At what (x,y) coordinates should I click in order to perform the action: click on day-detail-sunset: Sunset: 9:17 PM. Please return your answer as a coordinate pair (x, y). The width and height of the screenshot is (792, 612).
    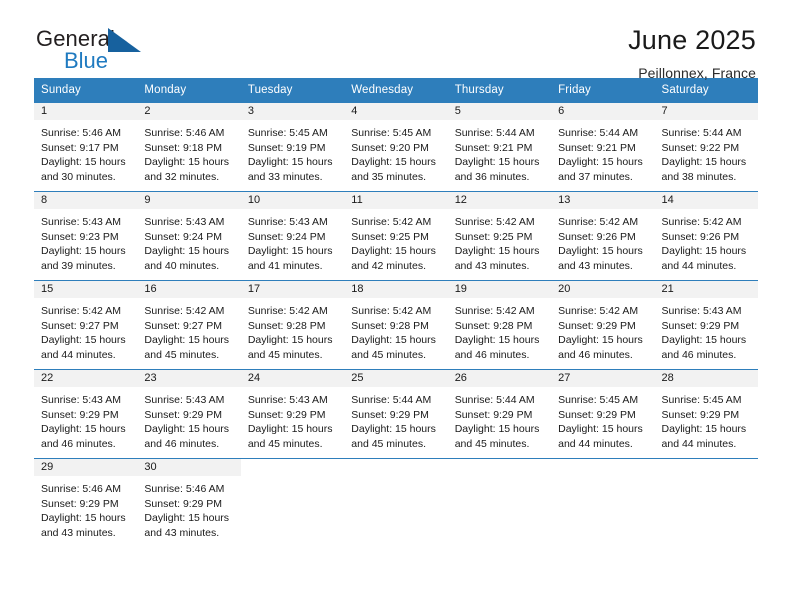
    Looking at the image, I should click on (80, 147).